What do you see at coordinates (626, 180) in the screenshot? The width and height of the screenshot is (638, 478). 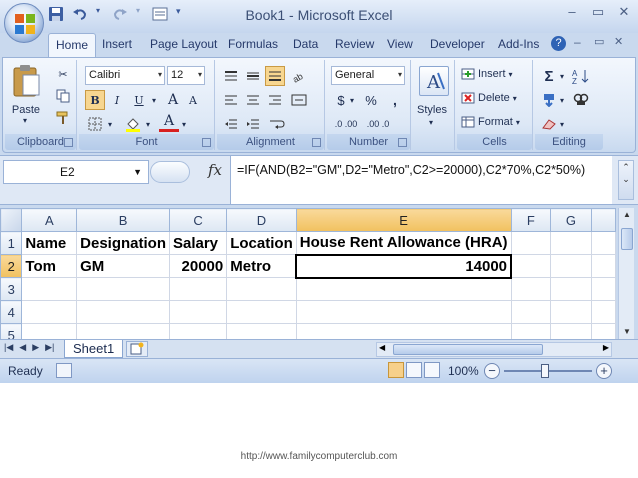 I see `expand-formula-bar-icon: ⌃ ⌄` at bounding box center [626, 180].